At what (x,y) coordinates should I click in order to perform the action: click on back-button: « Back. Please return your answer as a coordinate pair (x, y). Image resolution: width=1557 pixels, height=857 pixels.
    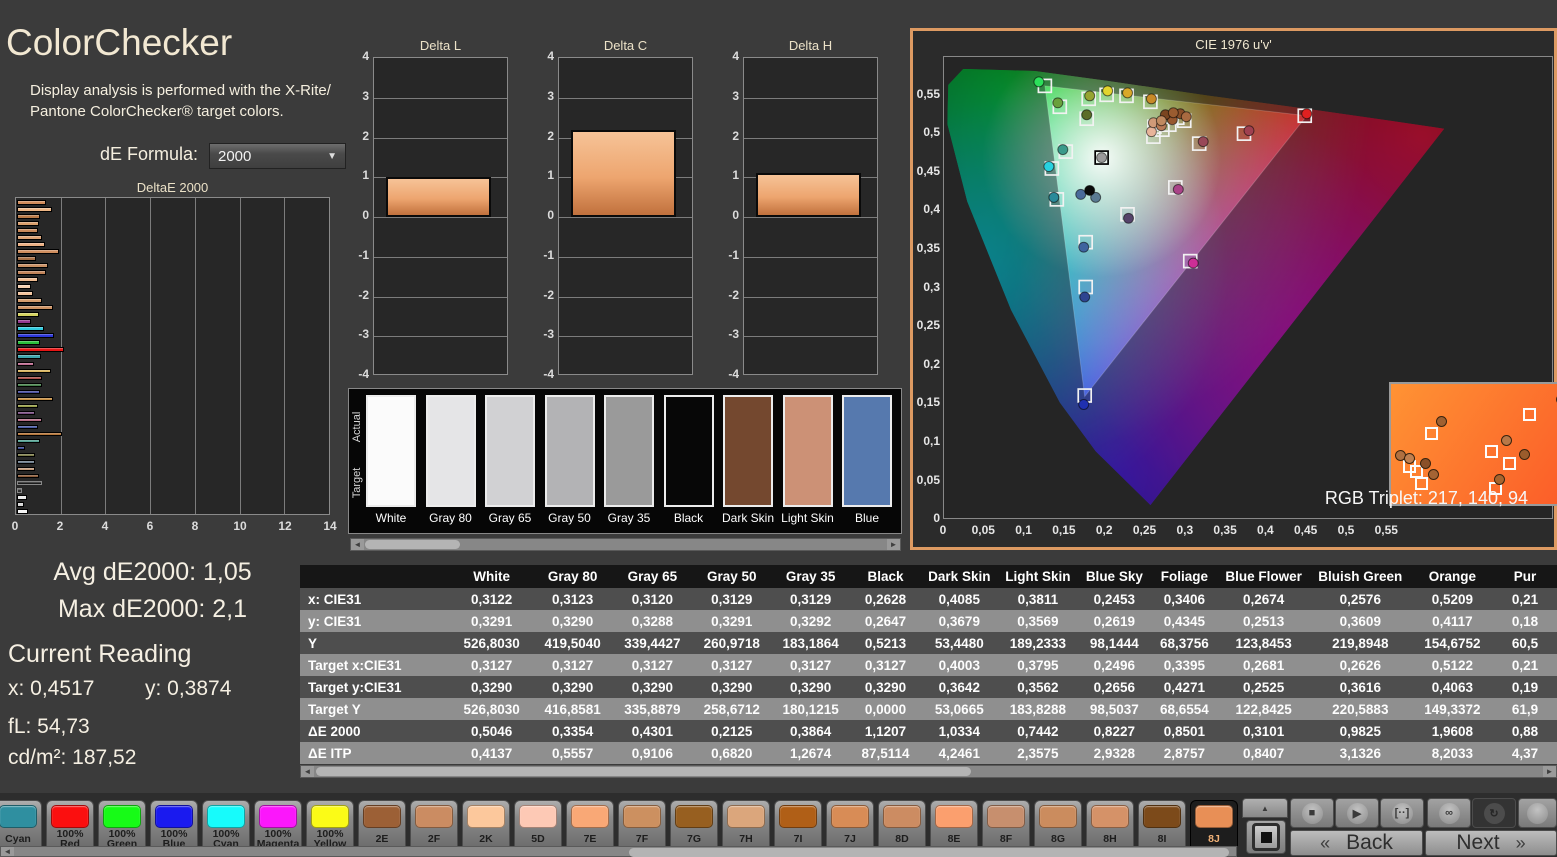
    Looking at the image, I should click on (1356, 843).